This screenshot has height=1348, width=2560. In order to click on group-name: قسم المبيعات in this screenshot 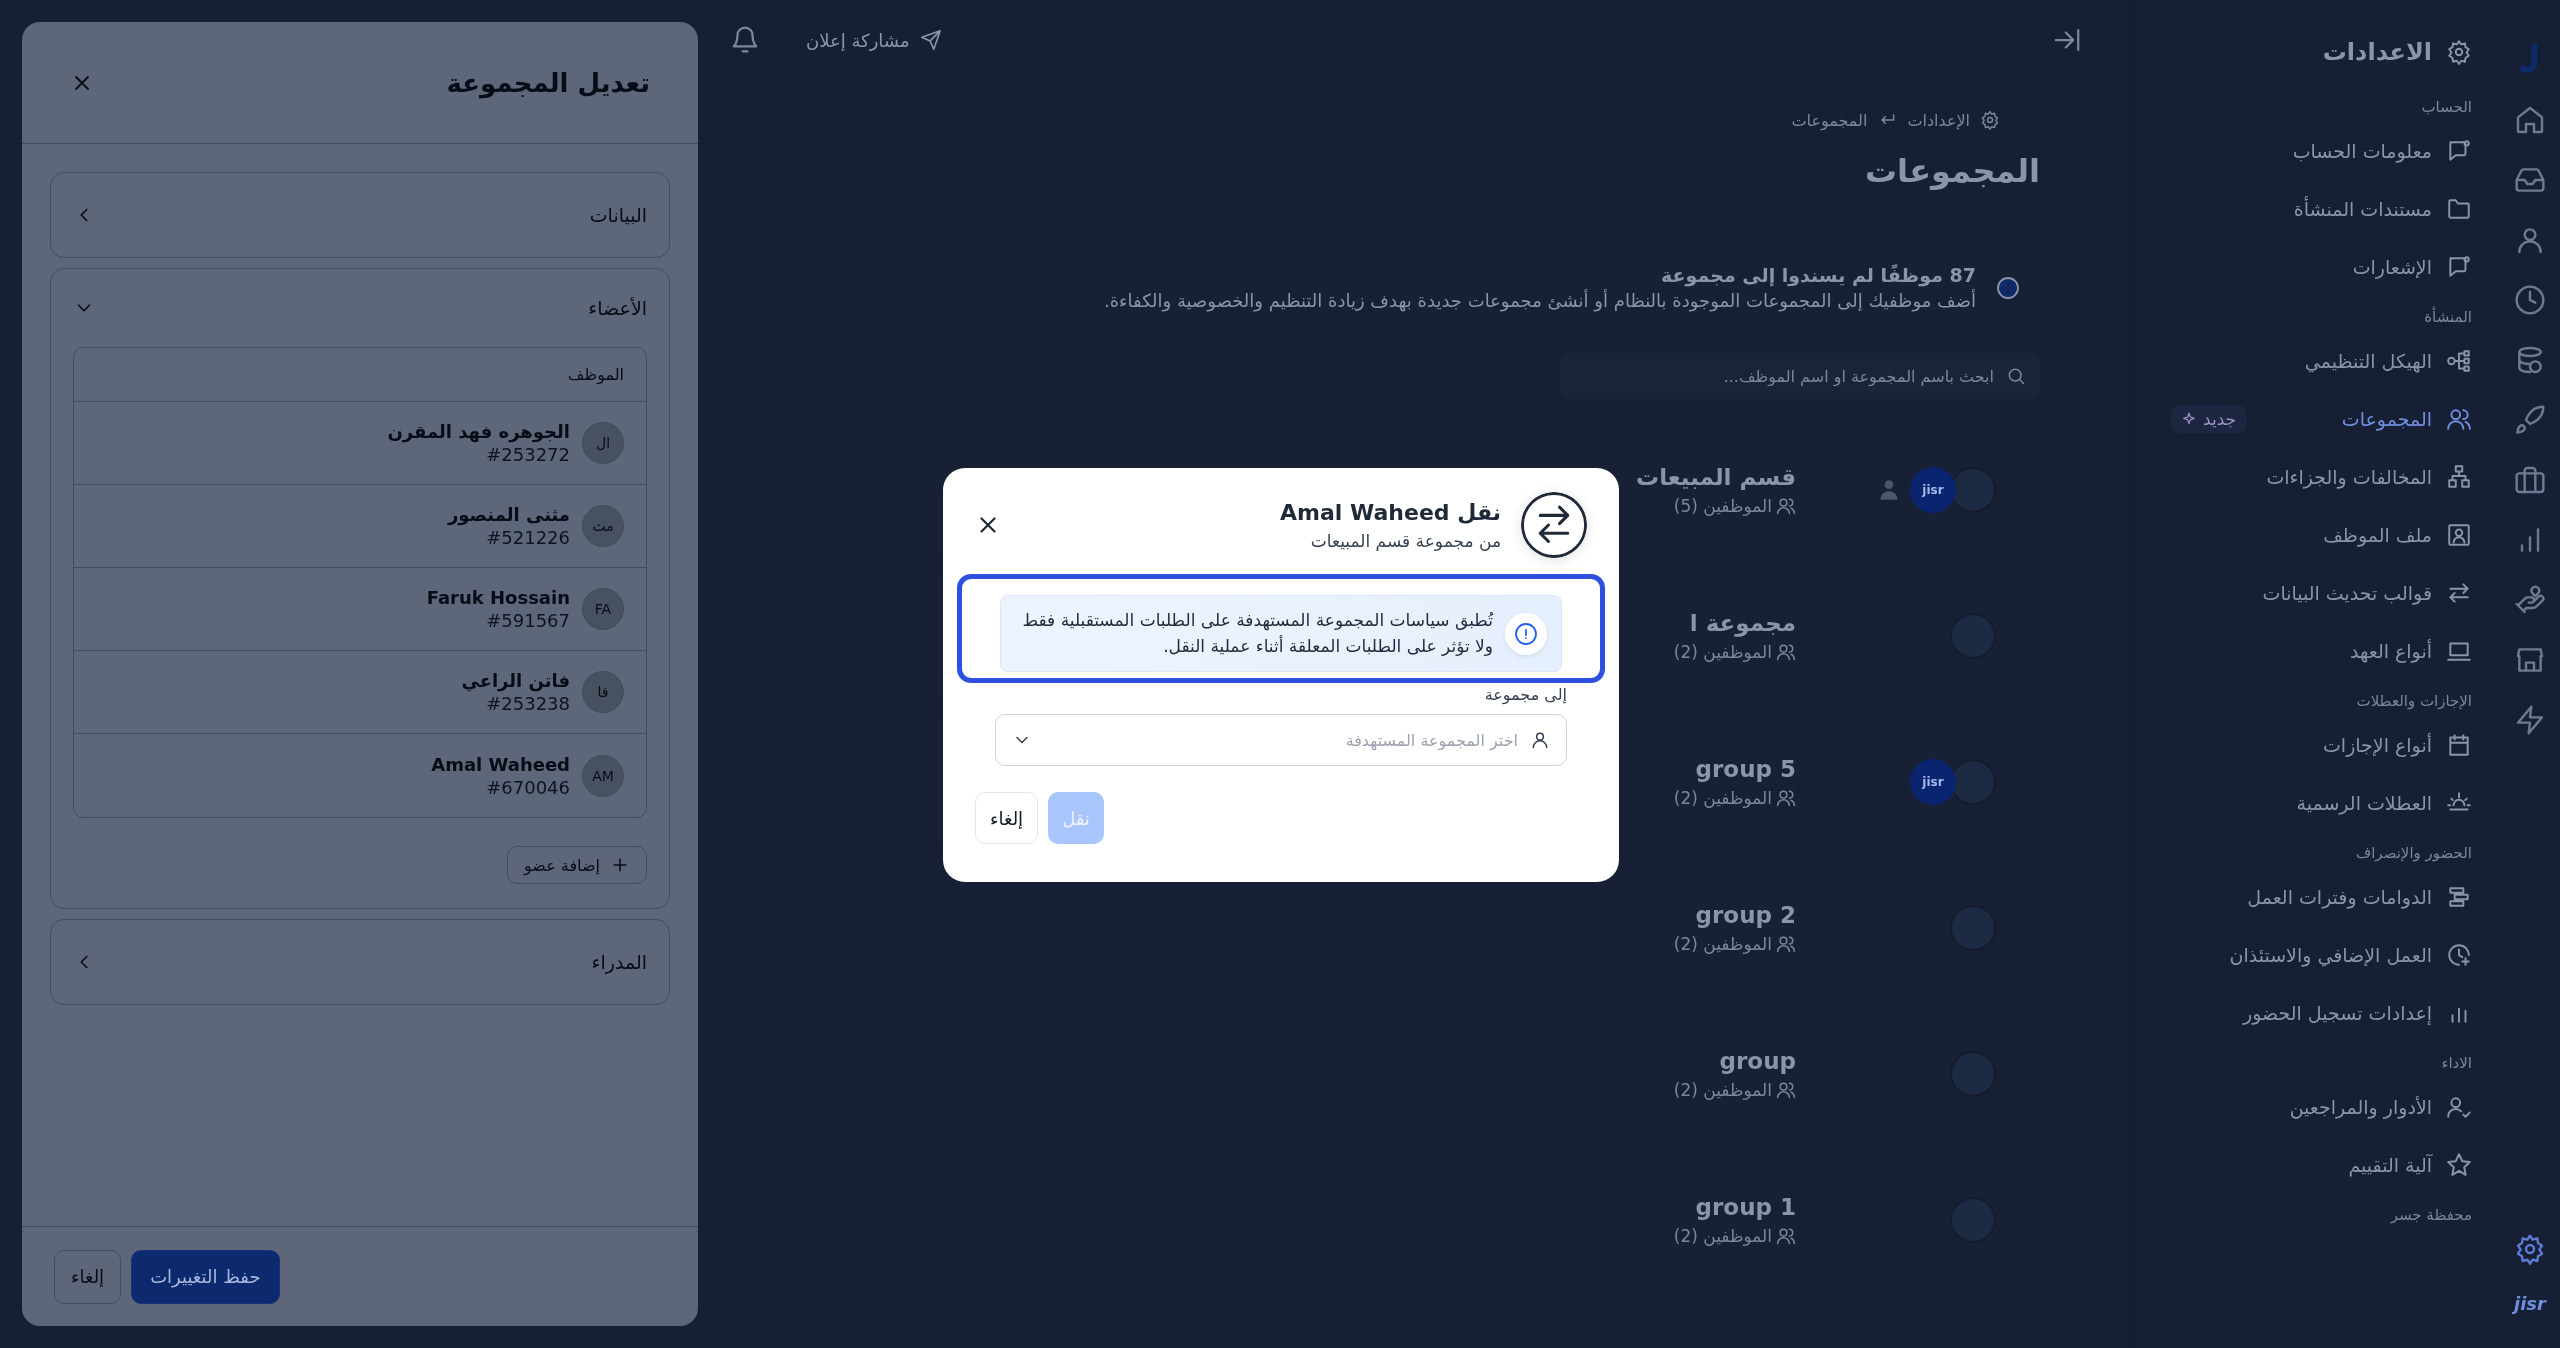, I will do `click(1716, 477)`.